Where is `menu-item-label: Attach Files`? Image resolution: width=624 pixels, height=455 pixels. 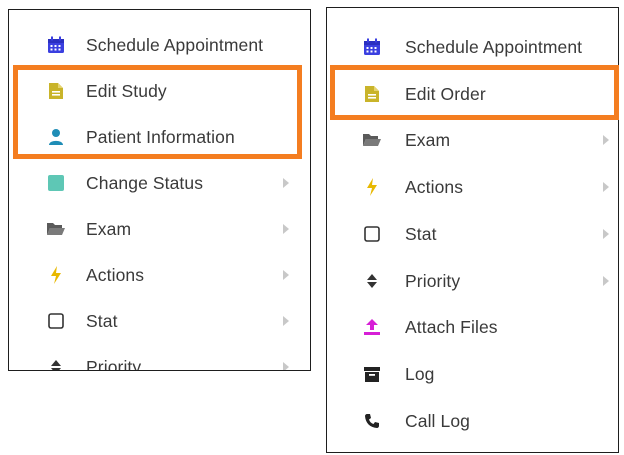
menu-item-label: Attach Files is located at coordinates (451, 326).